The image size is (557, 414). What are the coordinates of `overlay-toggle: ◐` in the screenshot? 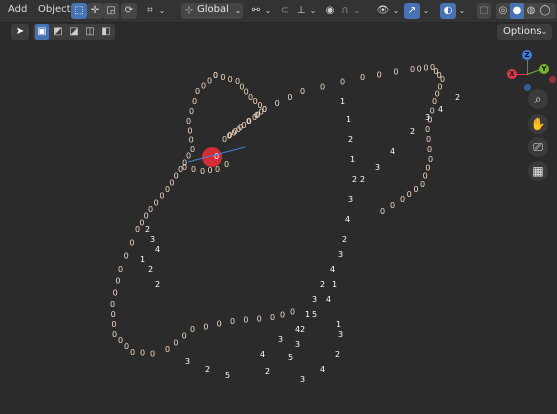 It's located at (448, 11).